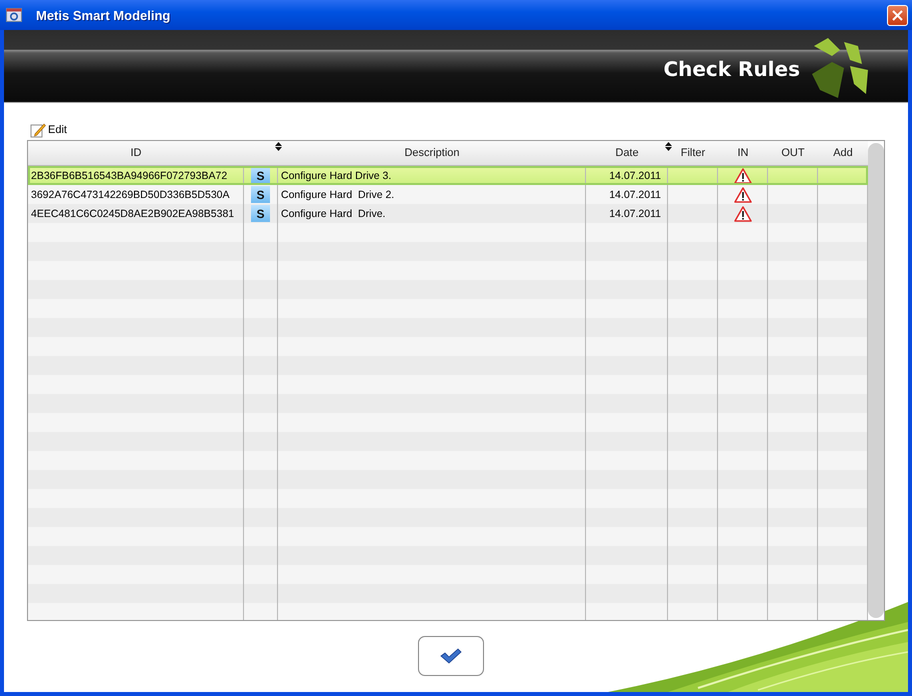  Describe the element at coordinates (337, 194) in the screenshot. I see `description-cell: Configure Hard Drive 2.` at that location.